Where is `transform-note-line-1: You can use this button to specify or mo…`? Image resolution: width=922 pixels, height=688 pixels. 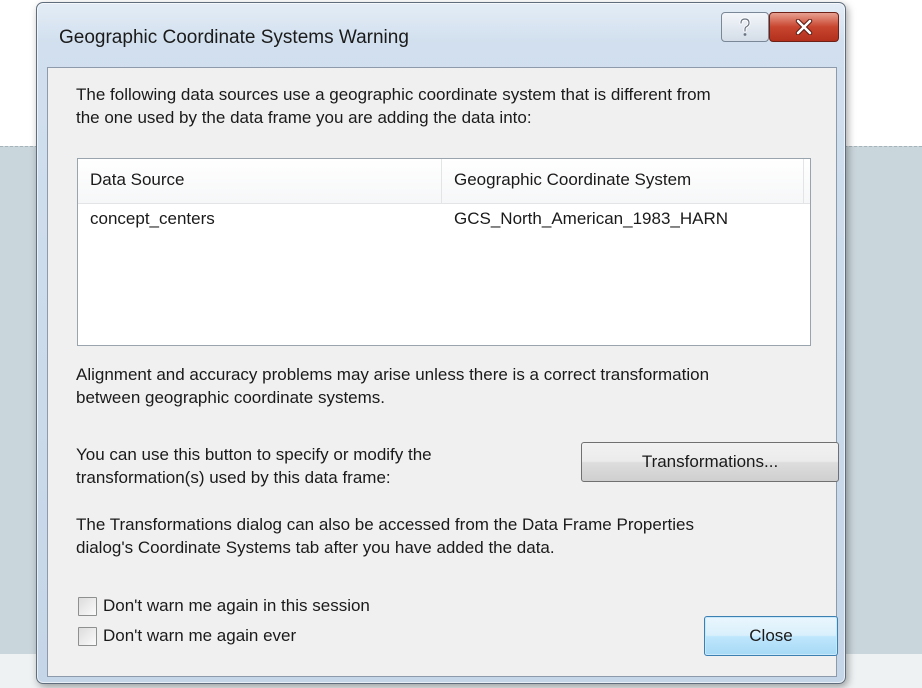 transform-note-line-1: You can use this button to specify or mo… is located at coordinates (254, 454).